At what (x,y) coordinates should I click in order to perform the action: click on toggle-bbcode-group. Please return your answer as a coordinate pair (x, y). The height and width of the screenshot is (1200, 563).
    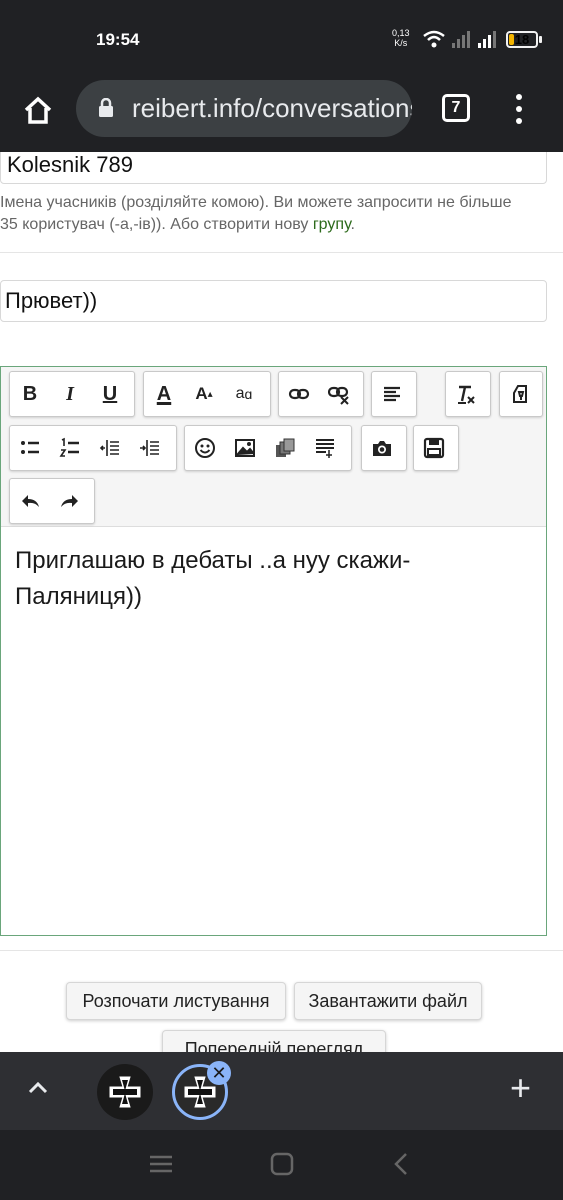
    Looking at the image, I should click on (521, 394).